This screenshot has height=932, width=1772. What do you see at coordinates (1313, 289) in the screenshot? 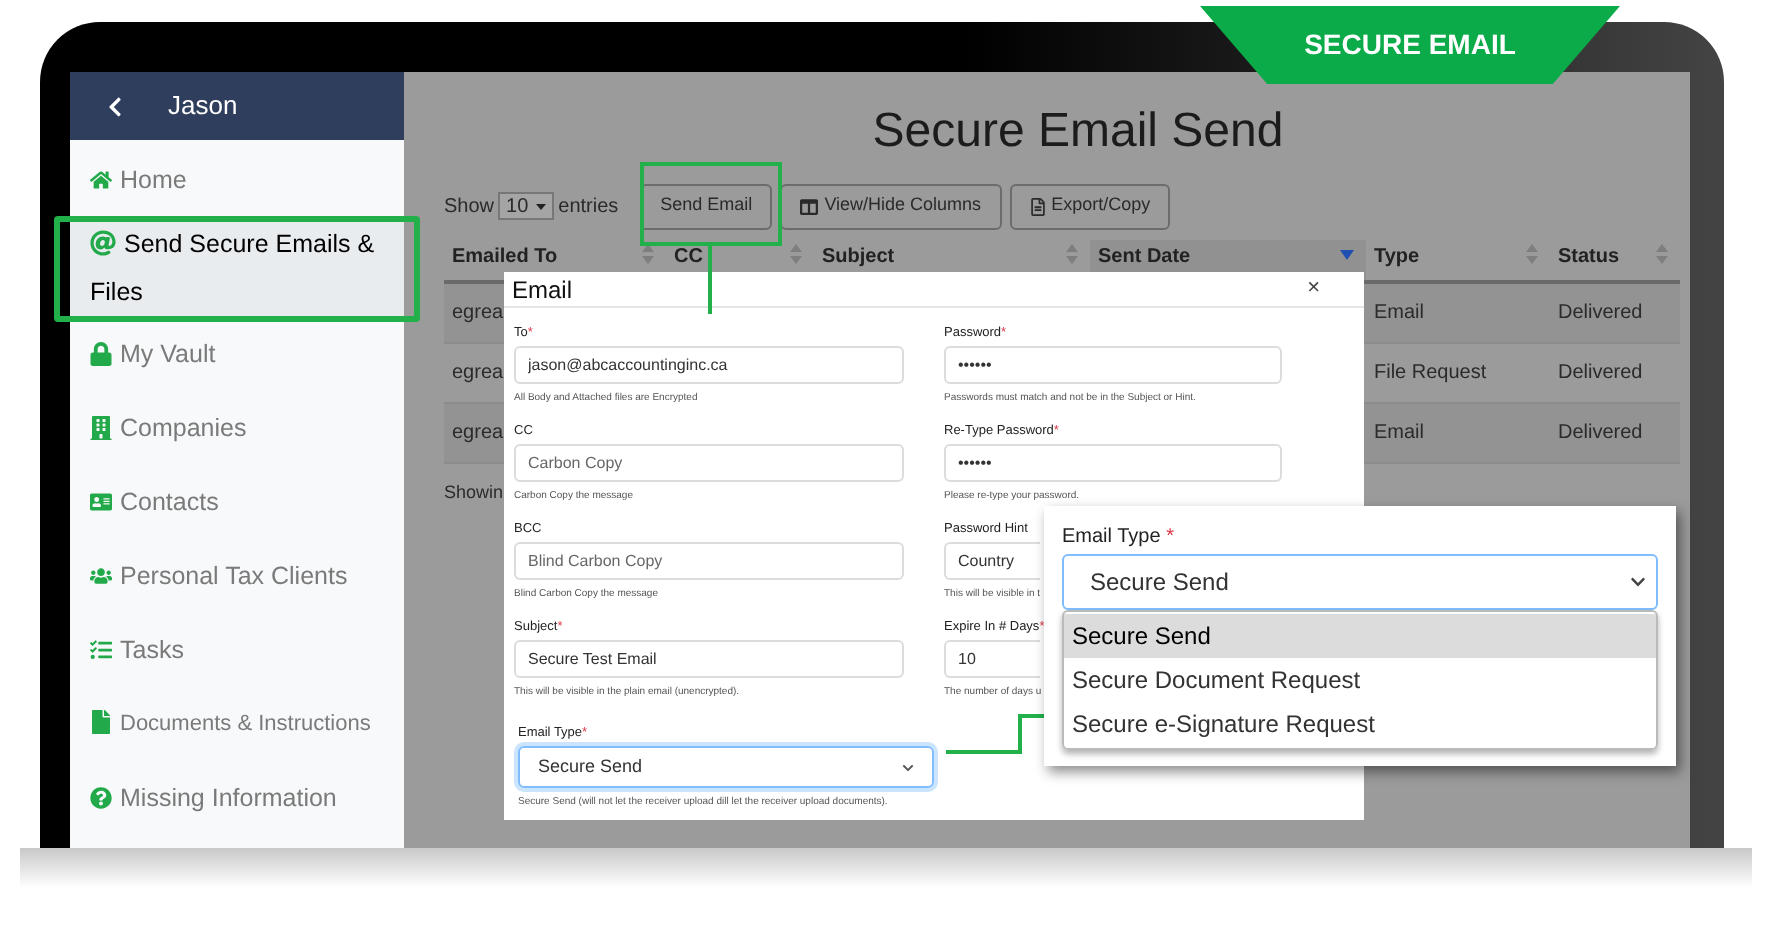
I see `close-button: ×` at bounding box center [1313, 289].